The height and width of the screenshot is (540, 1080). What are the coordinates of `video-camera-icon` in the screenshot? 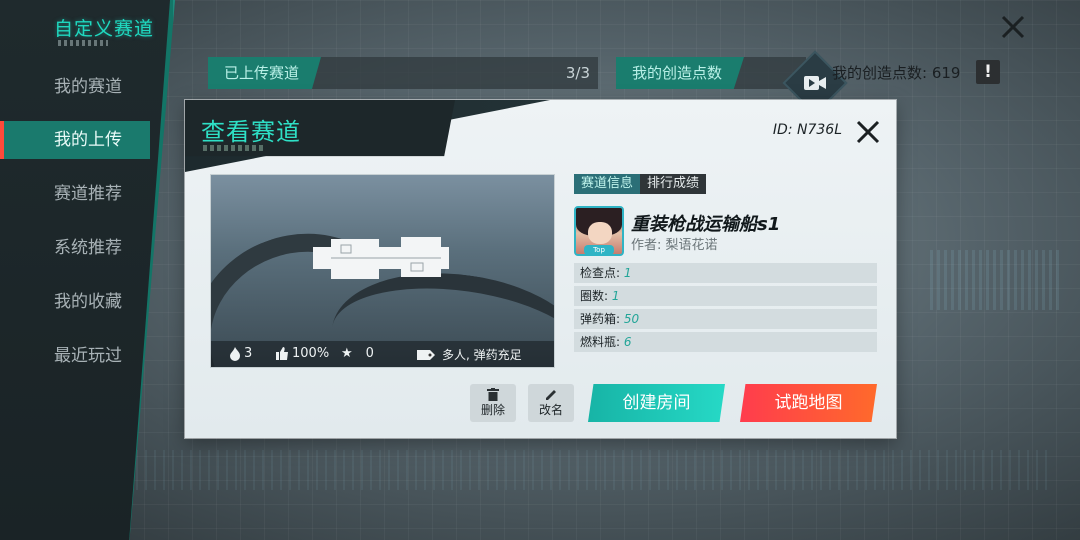 It's located at (815, 83).